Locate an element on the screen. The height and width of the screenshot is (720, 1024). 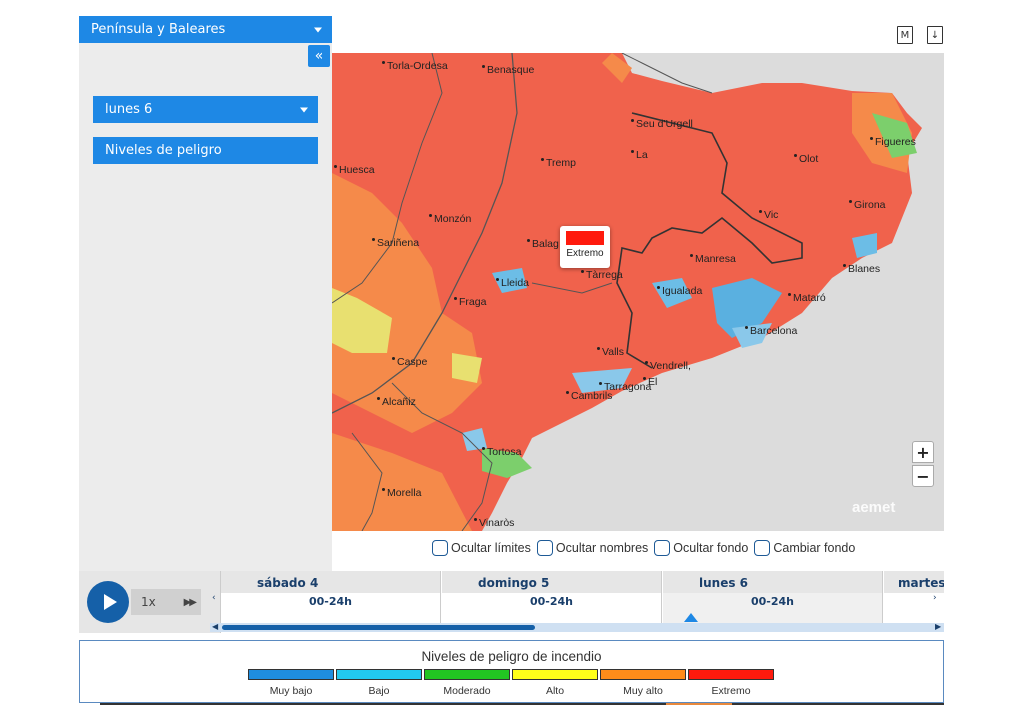
option-label: Ocultar fondo is located at coordinates (711, 548).